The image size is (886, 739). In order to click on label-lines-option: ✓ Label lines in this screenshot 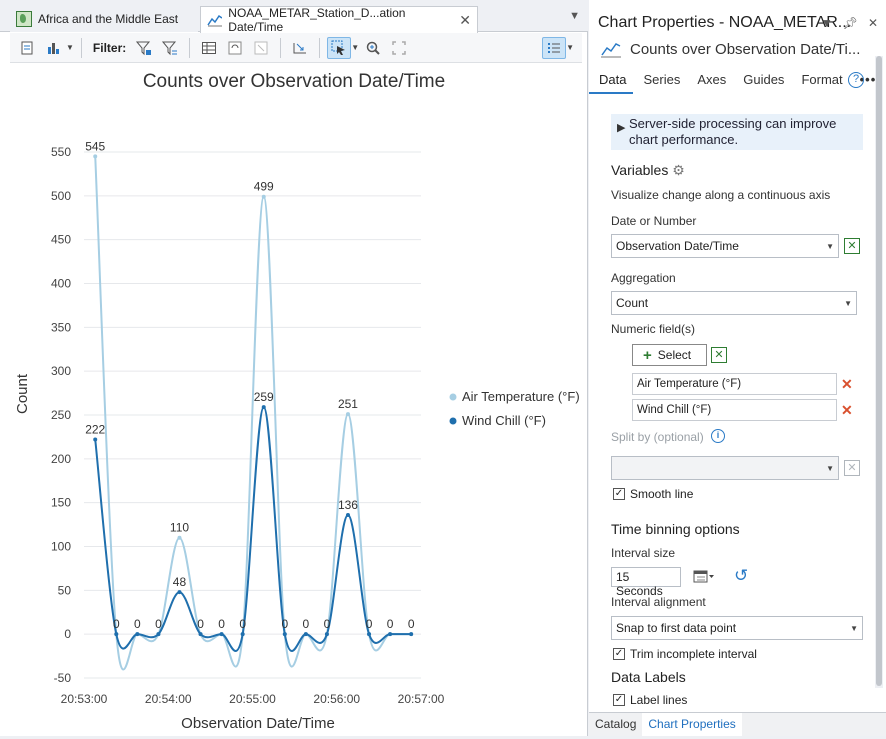, I will do `click(650, 700)`.